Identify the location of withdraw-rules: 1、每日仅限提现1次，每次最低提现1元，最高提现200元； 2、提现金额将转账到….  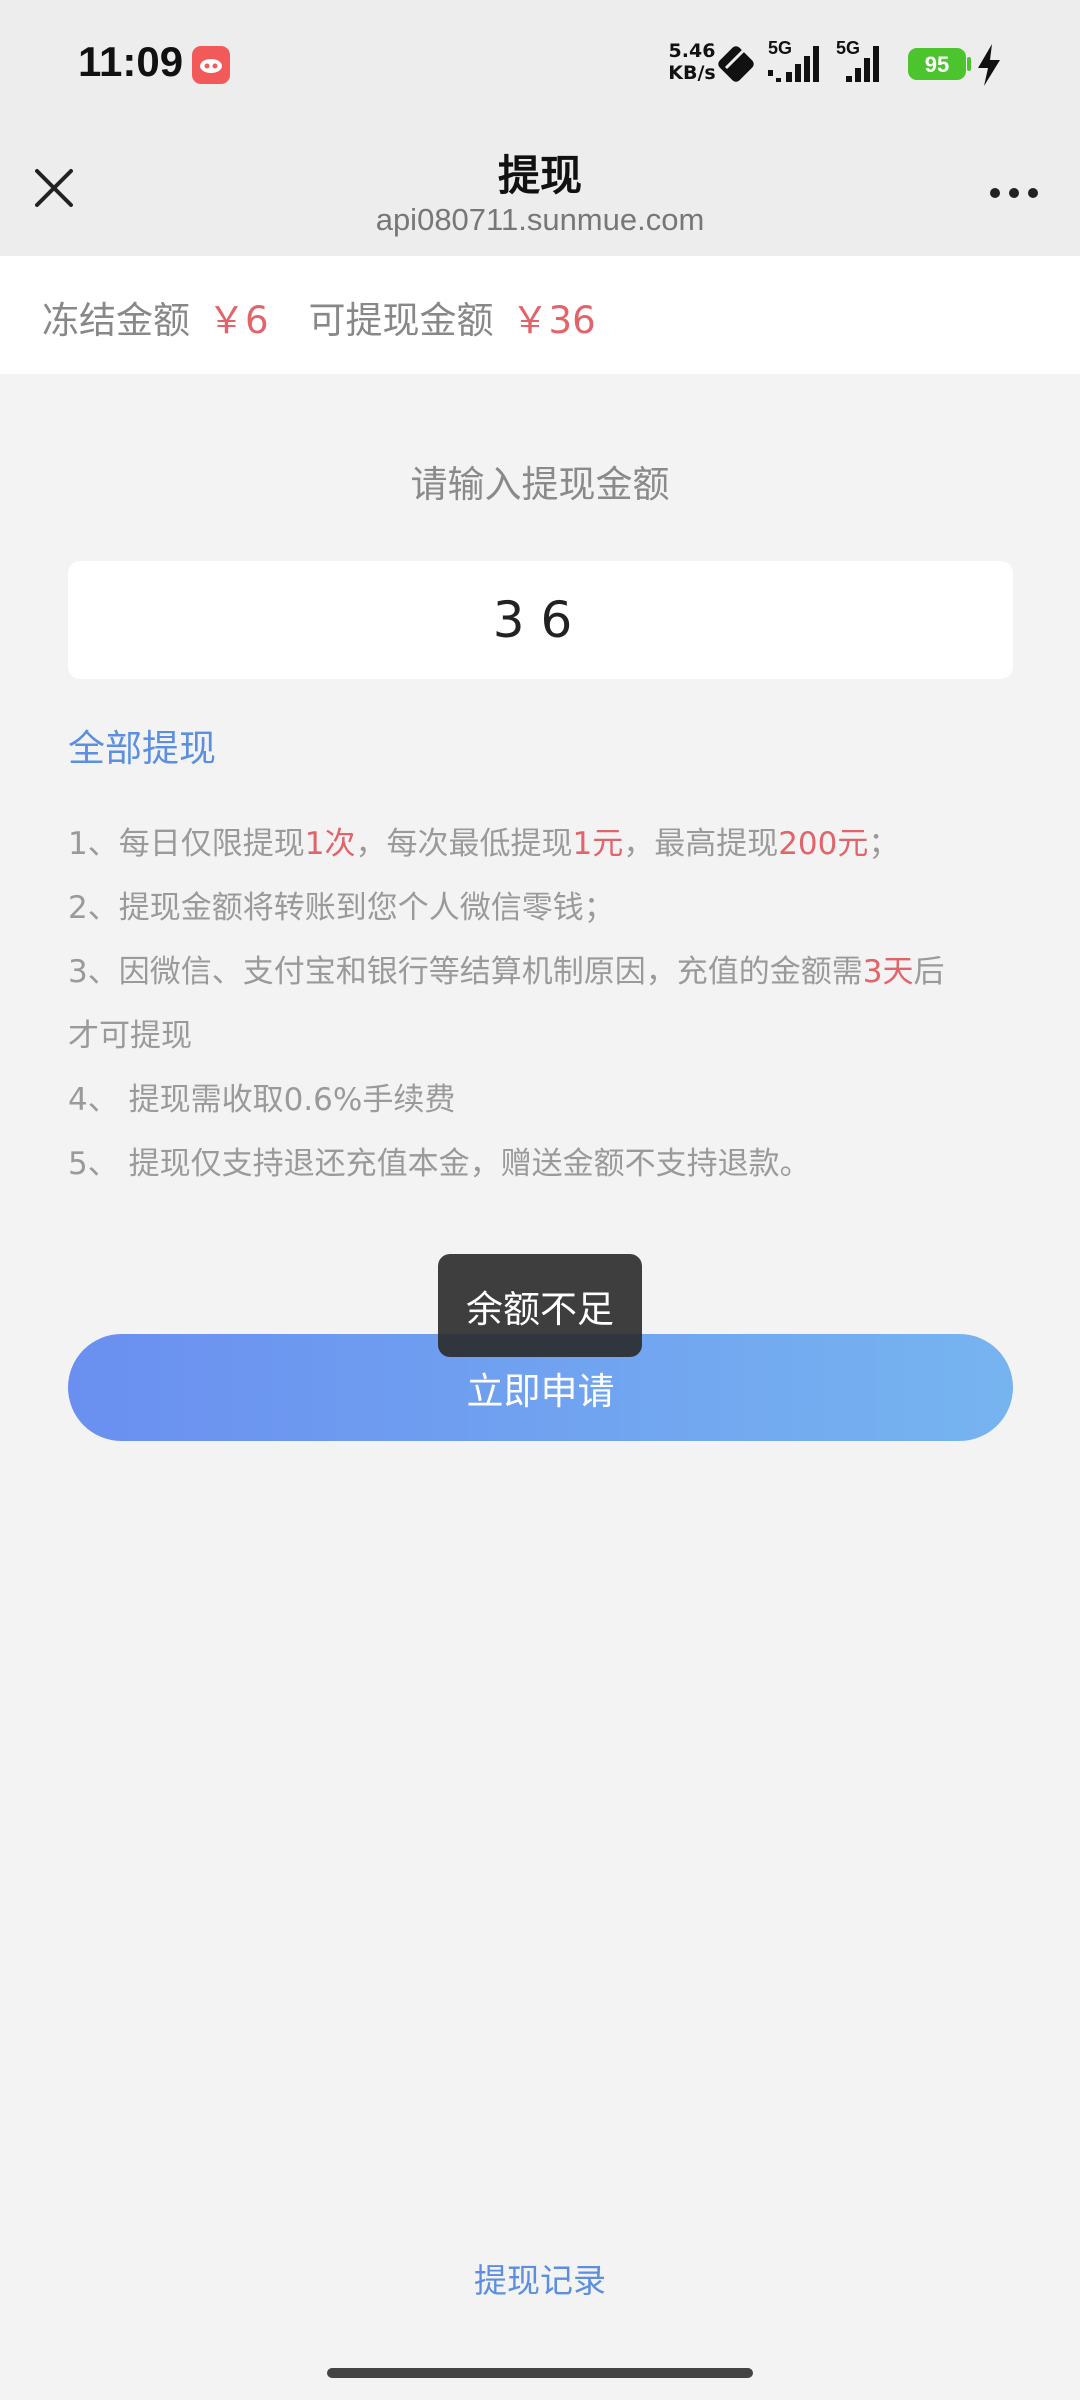
(548, 1004).